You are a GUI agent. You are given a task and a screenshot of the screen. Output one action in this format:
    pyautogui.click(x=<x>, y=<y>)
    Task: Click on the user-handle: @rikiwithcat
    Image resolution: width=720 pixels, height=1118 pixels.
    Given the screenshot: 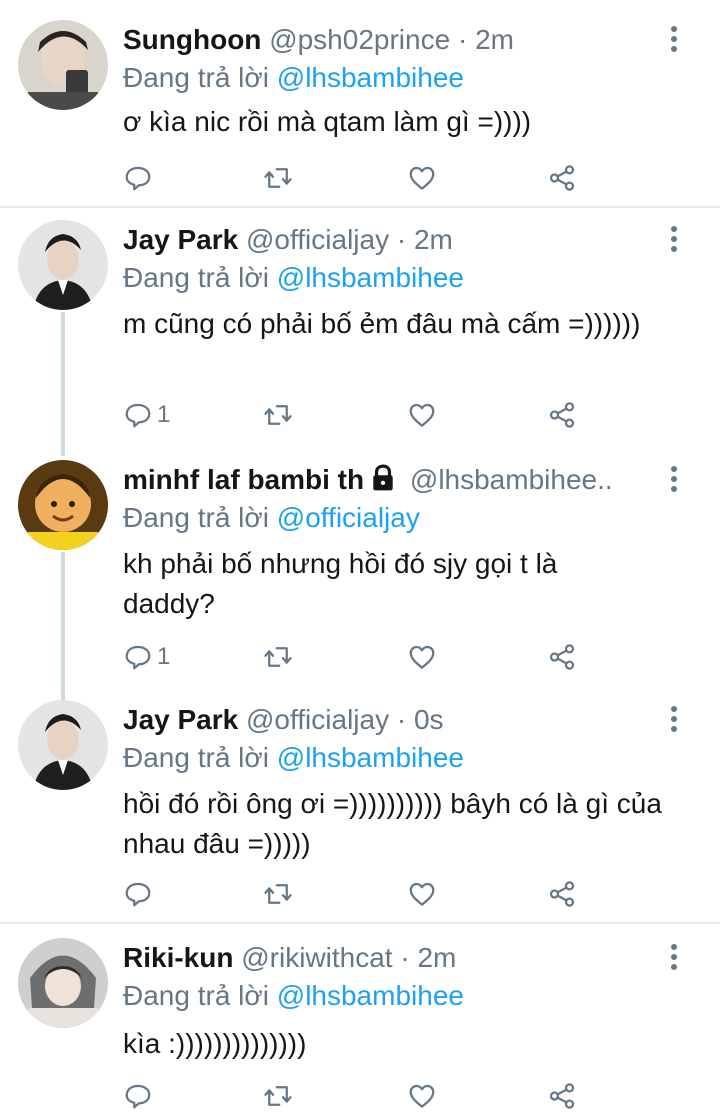 What is the action you would take?
    pyautogui.click(x=316, y=957)
    